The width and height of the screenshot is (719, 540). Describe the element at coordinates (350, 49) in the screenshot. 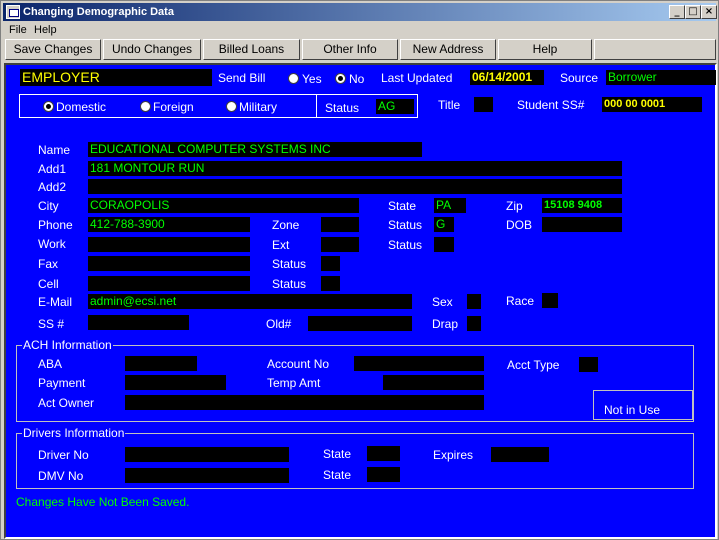

I see `other-info-button: Other Info` at that location.